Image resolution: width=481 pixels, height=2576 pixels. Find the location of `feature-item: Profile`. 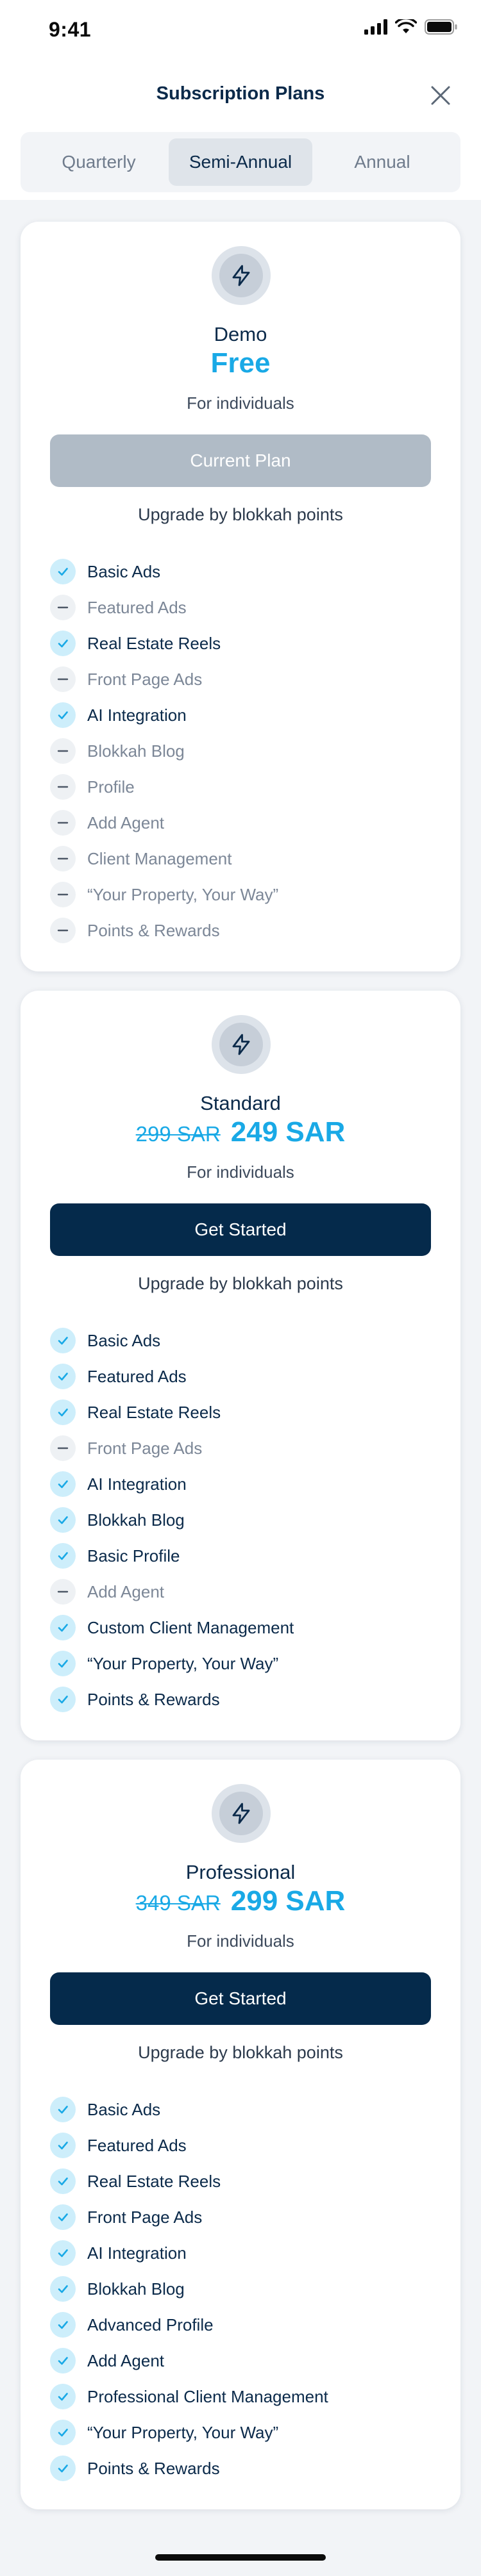

feature-item: Profile is located at coordinates (242, 787).